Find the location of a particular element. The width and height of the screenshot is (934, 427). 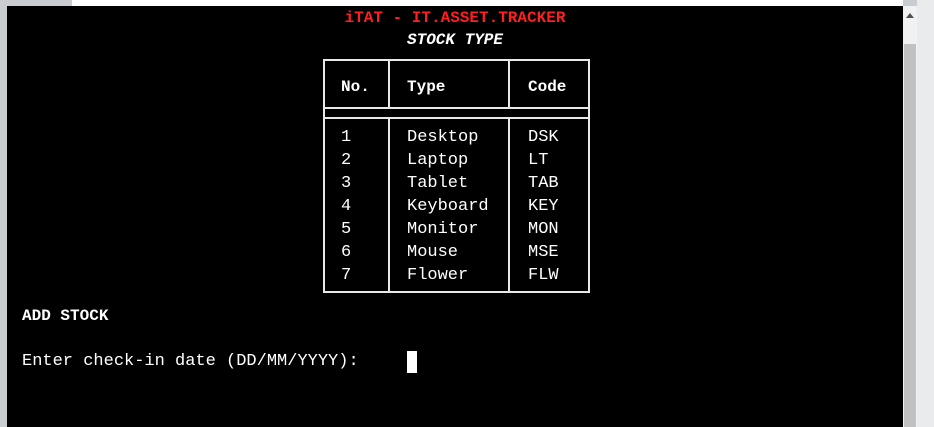

row-code: KEY is located at coordinates (543, 206).